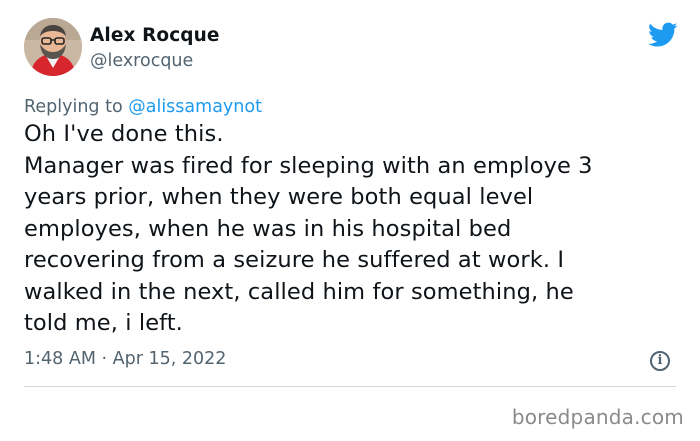 This screenshot has height=441, width=700. What do you see at coordinates (155, 35) in the screenshot?
I see `author-name: Alex Rocque` at bounding box center [155, 35].